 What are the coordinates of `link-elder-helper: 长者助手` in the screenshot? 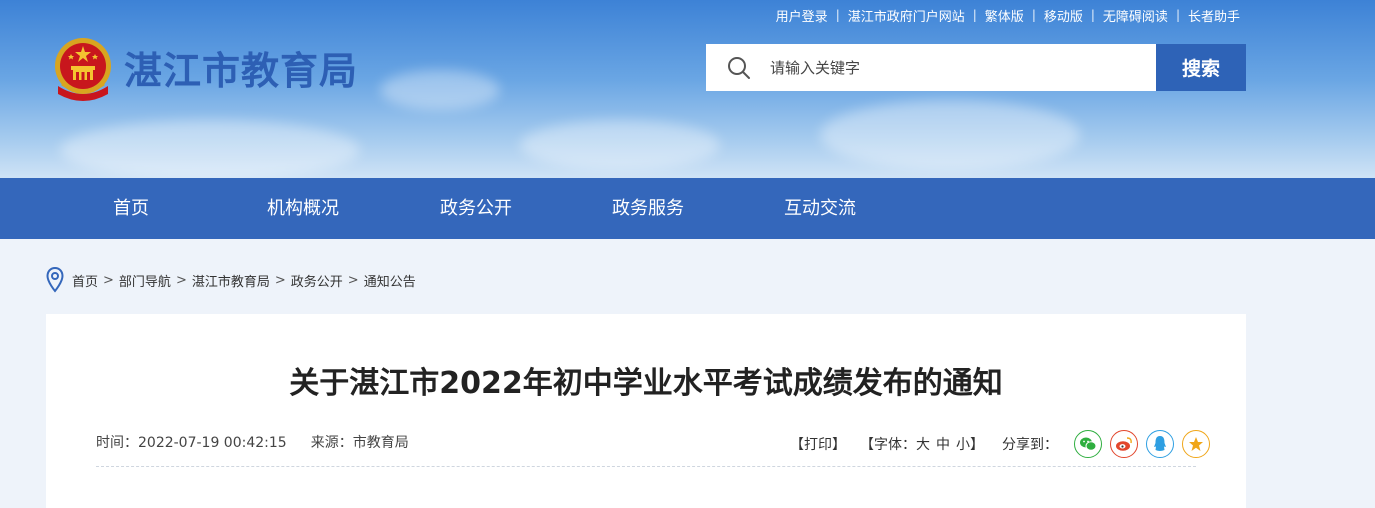 It's located at (1214, 15).